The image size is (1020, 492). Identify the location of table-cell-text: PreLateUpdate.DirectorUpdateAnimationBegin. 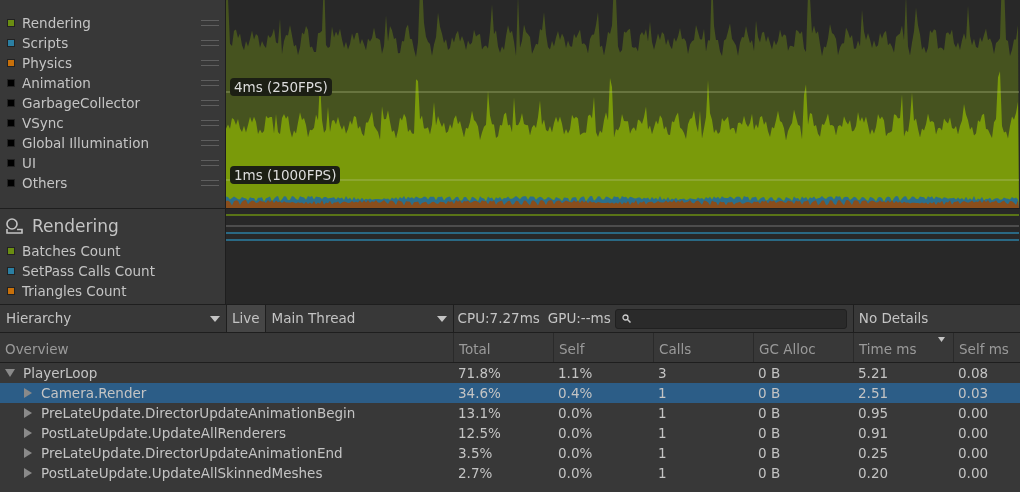
(198, 413).